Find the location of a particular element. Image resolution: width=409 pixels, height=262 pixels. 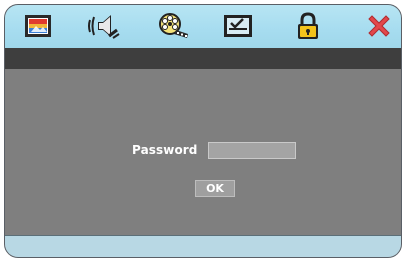

close-icon is located at coordinates (379, 26).